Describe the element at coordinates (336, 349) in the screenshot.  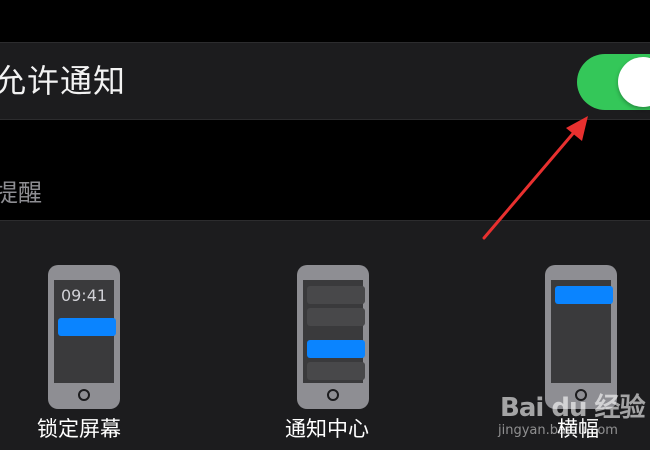
I see `notification-center-alert-bar` at that location.